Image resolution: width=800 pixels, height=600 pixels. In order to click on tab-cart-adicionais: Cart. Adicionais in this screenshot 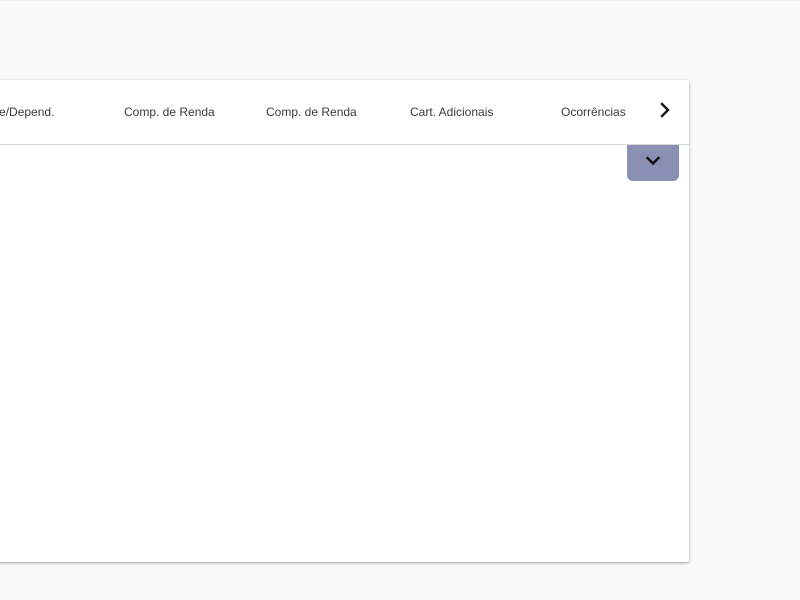, I will do `click(451, 112)`.